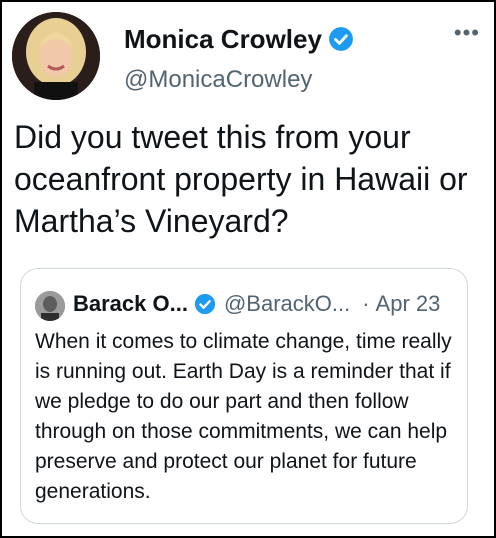  Describe the element at coordinates (467, 33) in the screenshot. I see `more-horizontal-icon: •••` at that location.